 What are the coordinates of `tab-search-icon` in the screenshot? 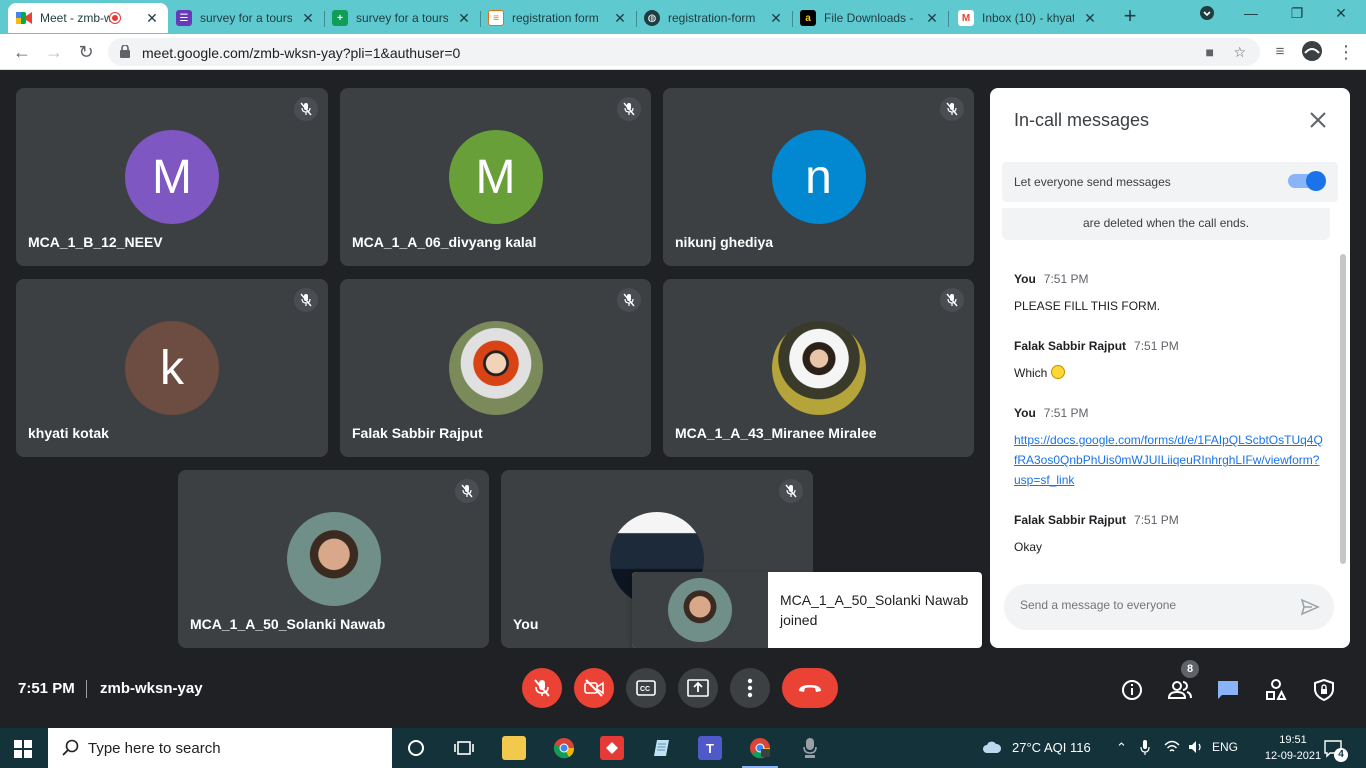 It's located at (1207, 14).